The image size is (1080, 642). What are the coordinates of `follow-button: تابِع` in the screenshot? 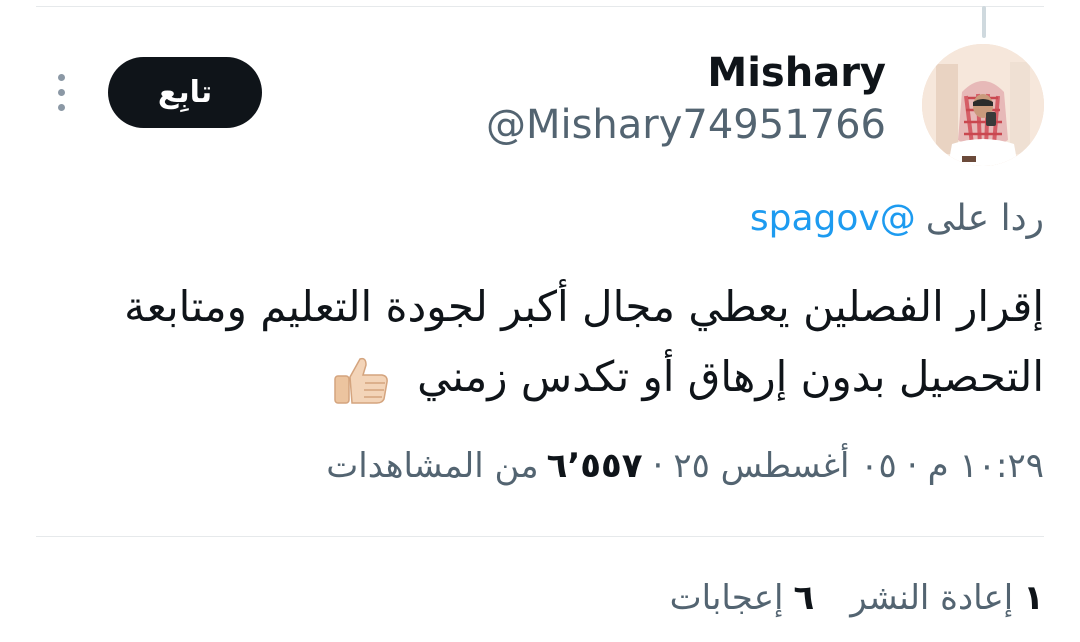 It's located at (185, 92).